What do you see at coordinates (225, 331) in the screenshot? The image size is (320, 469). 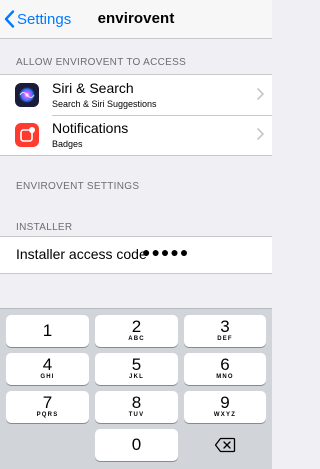 I see `key-3: 3 DEF` at bounding box center [225, 331].